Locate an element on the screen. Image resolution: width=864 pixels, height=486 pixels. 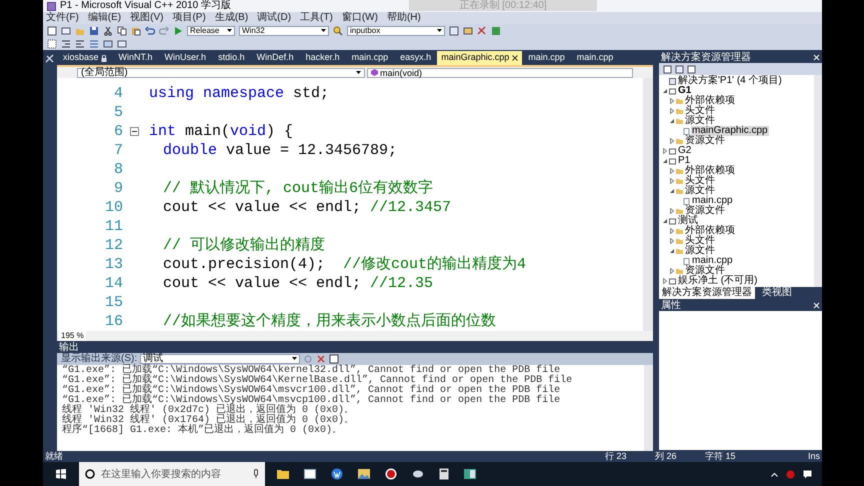
document-tab: stdio.h is located at coordinates (231, 58).